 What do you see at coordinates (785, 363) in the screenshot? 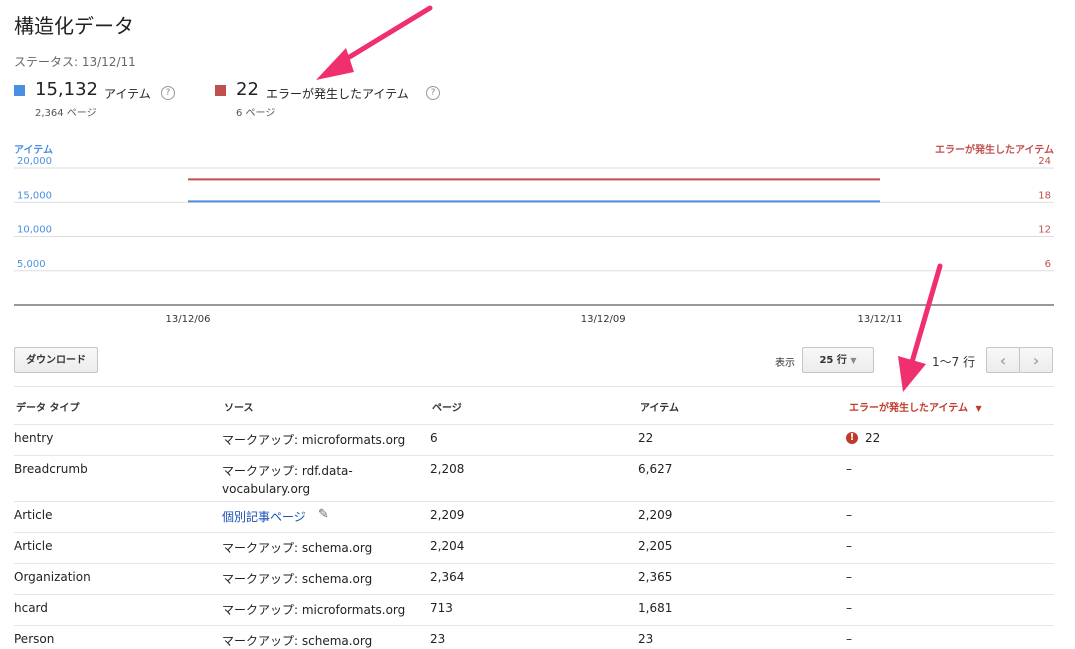
I see `rows-select-label: 表示` at bounding box center [785, 363].